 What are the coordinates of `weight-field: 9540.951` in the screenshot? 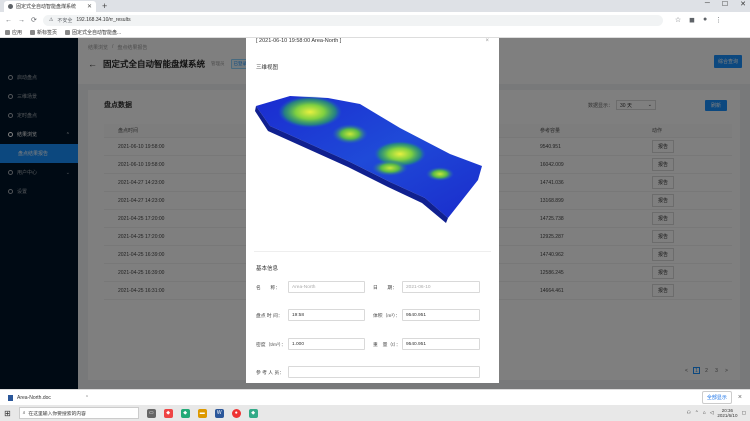 It's located at (441, 344).